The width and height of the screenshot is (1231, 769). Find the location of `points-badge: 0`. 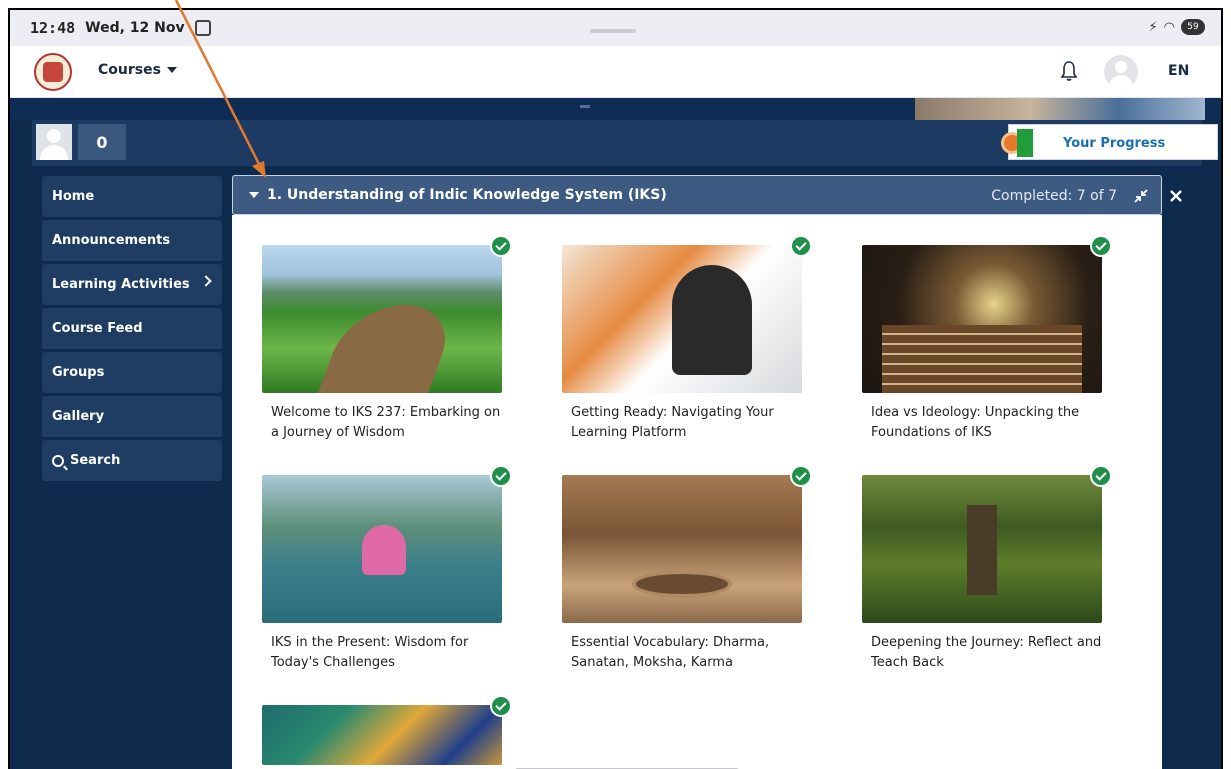

points-badge: 0 is located at coordinates (102, 142).